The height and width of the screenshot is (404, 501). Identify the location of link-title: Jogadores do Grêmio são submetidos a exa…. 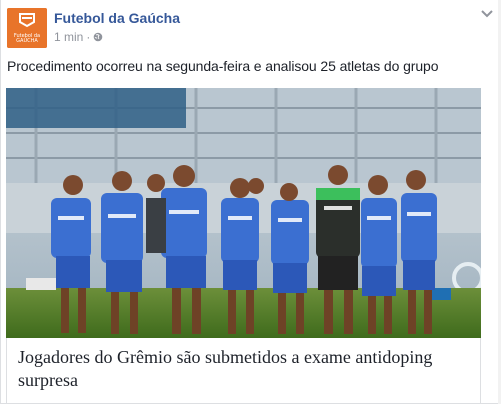
(245, 369).